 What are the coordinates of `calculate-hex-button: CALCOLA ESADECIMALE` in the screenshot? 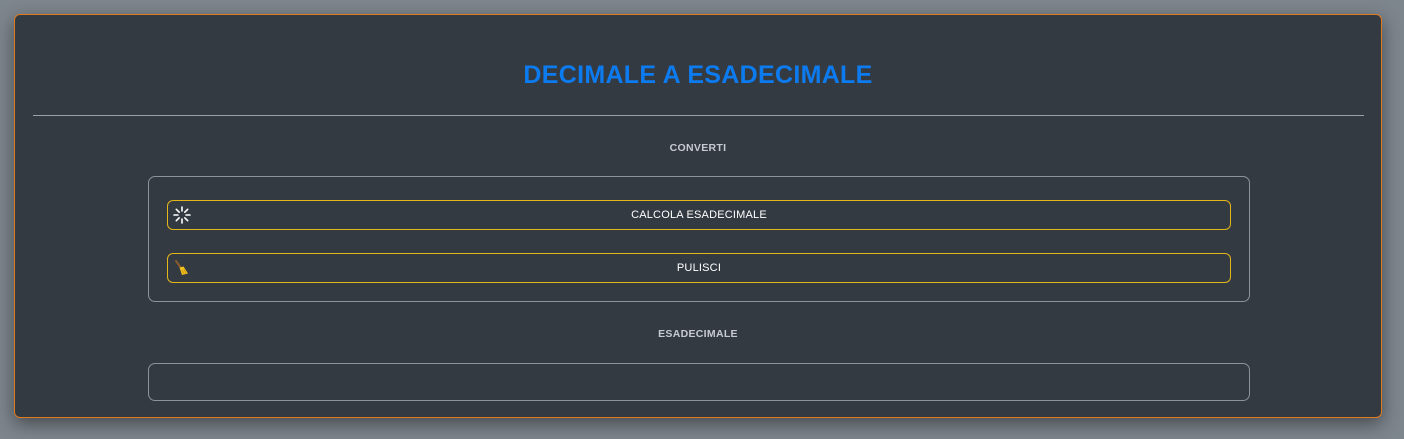 It's located at (699, 215).